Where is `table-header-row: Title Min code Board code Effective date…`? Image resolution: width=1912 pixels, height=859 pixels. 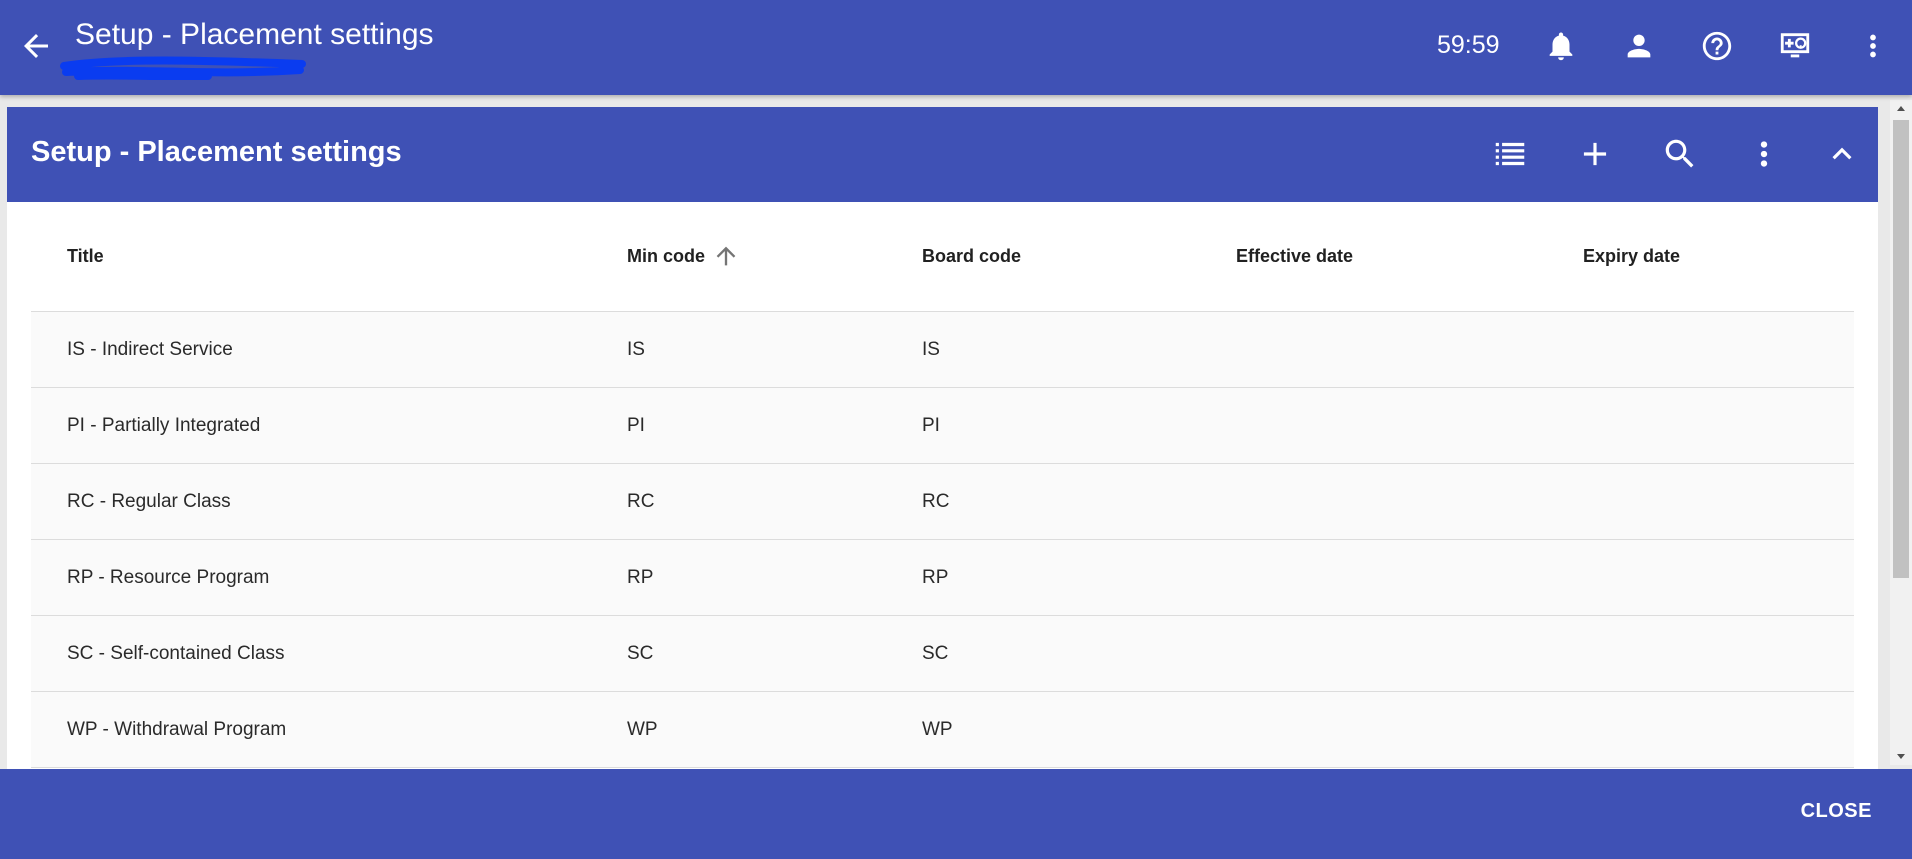
table-header-row: Title Min code Board code Effective date… is located at coordinates (942, 257).